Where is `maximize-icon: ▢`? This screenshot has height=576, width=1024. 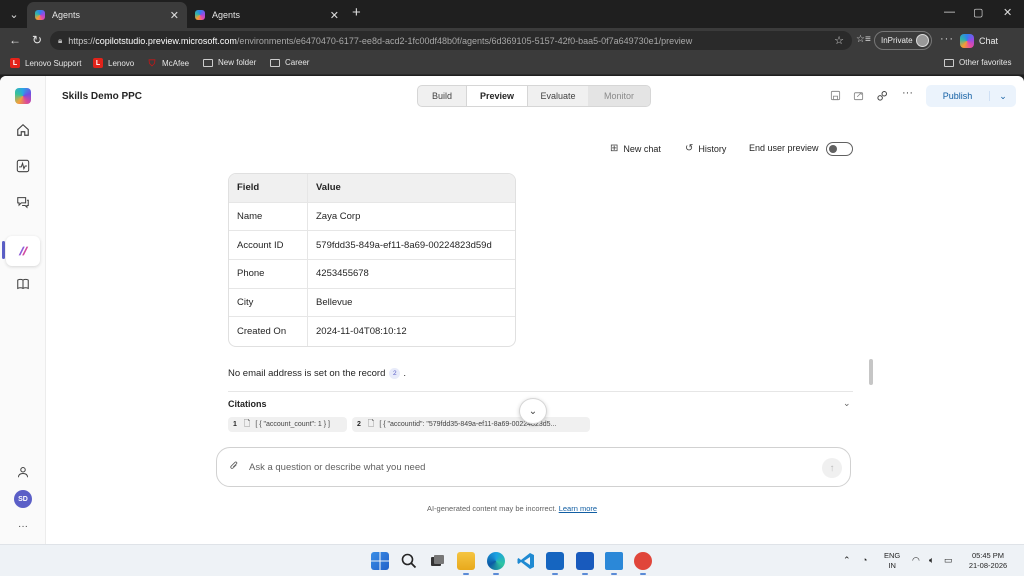
maximize-icon: ▢ is located at coordinates (978, 12).